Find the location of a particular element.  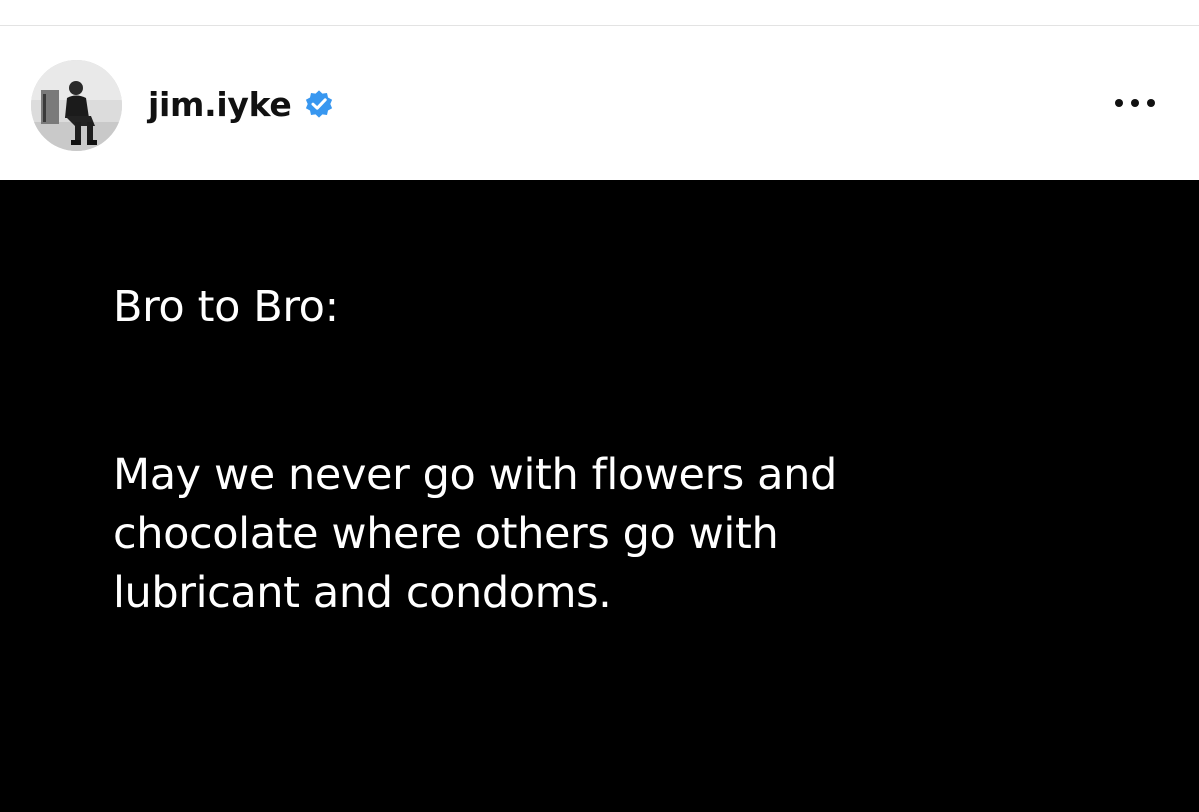

more-options-icon is located at coordinates (1135, 103).